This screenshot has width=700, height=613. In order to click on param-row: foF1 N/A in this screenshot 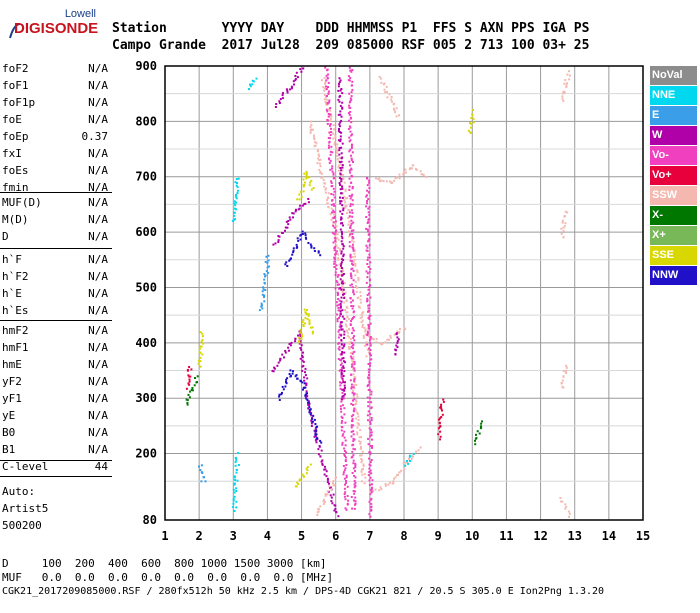, I will do `click(56, 85)`.